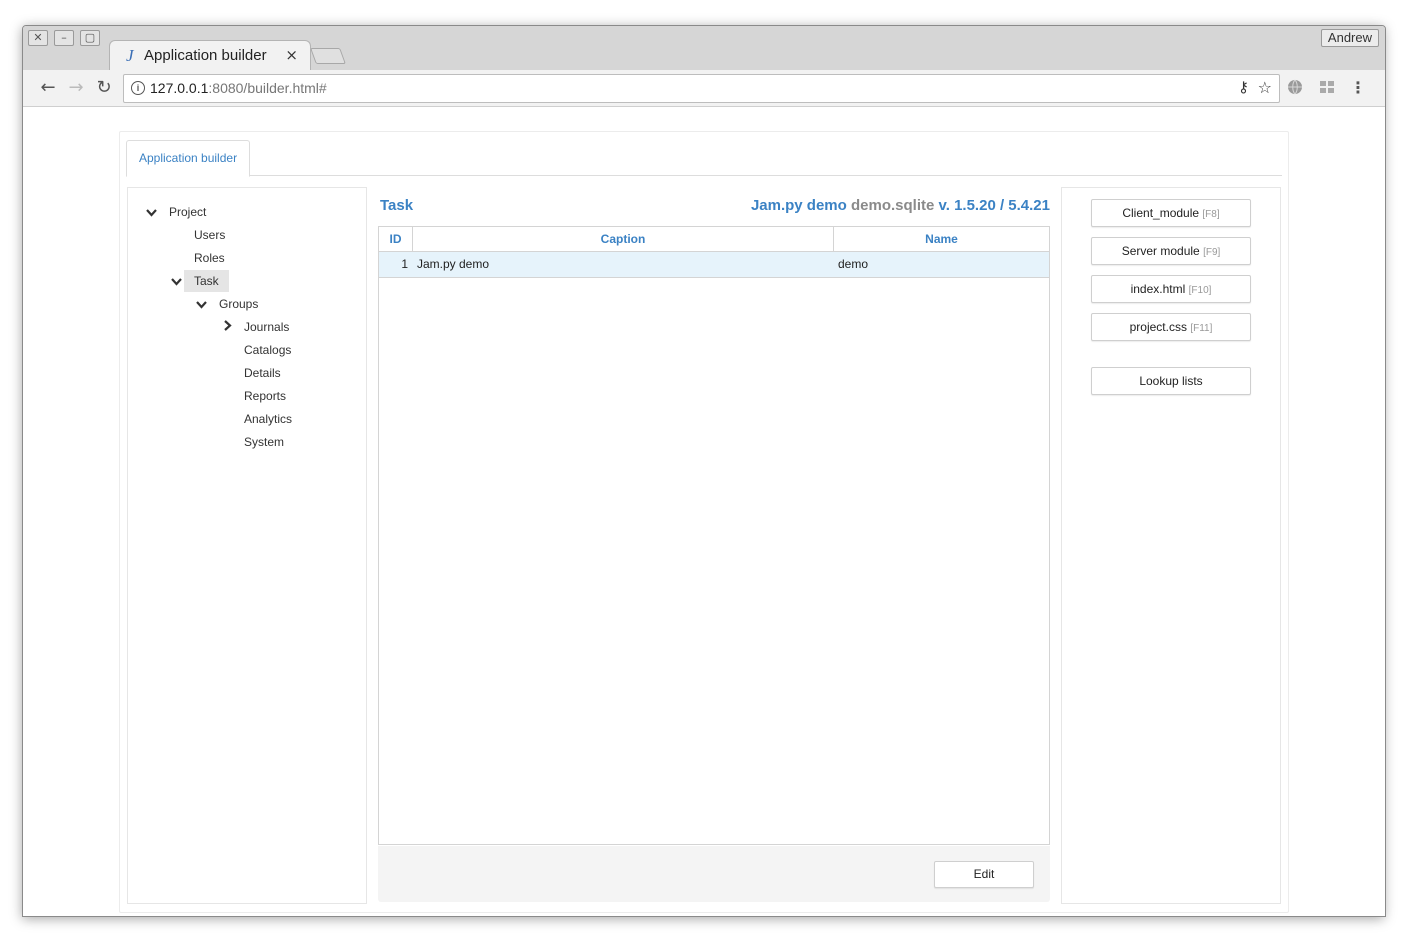 This screenshot has height=938, width=1407. I want to click on profile-name: Andrew, so click(1349, 38).